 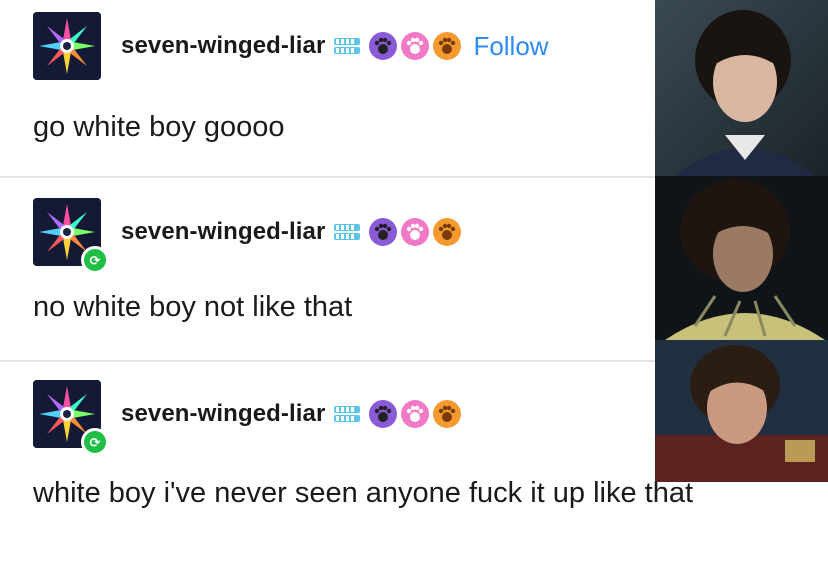 What do you see at coordinates (510, 46) in the screenshot?
I see `follow-button: Follow` at bounding box center [510, 46].